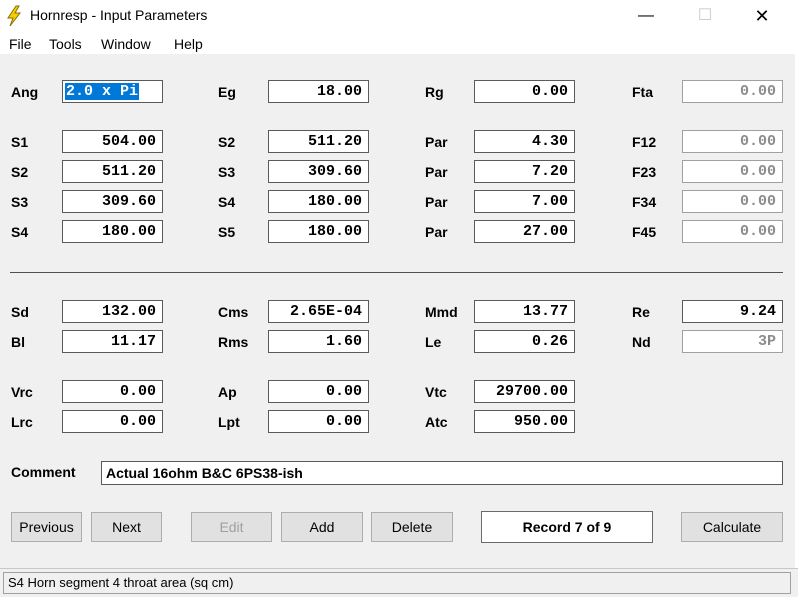 The image size is (798, 597). What do you see at coordinates (434, 92) in the screenshot?
I see `label-rg: Rg` at bounding box center [434, 92].